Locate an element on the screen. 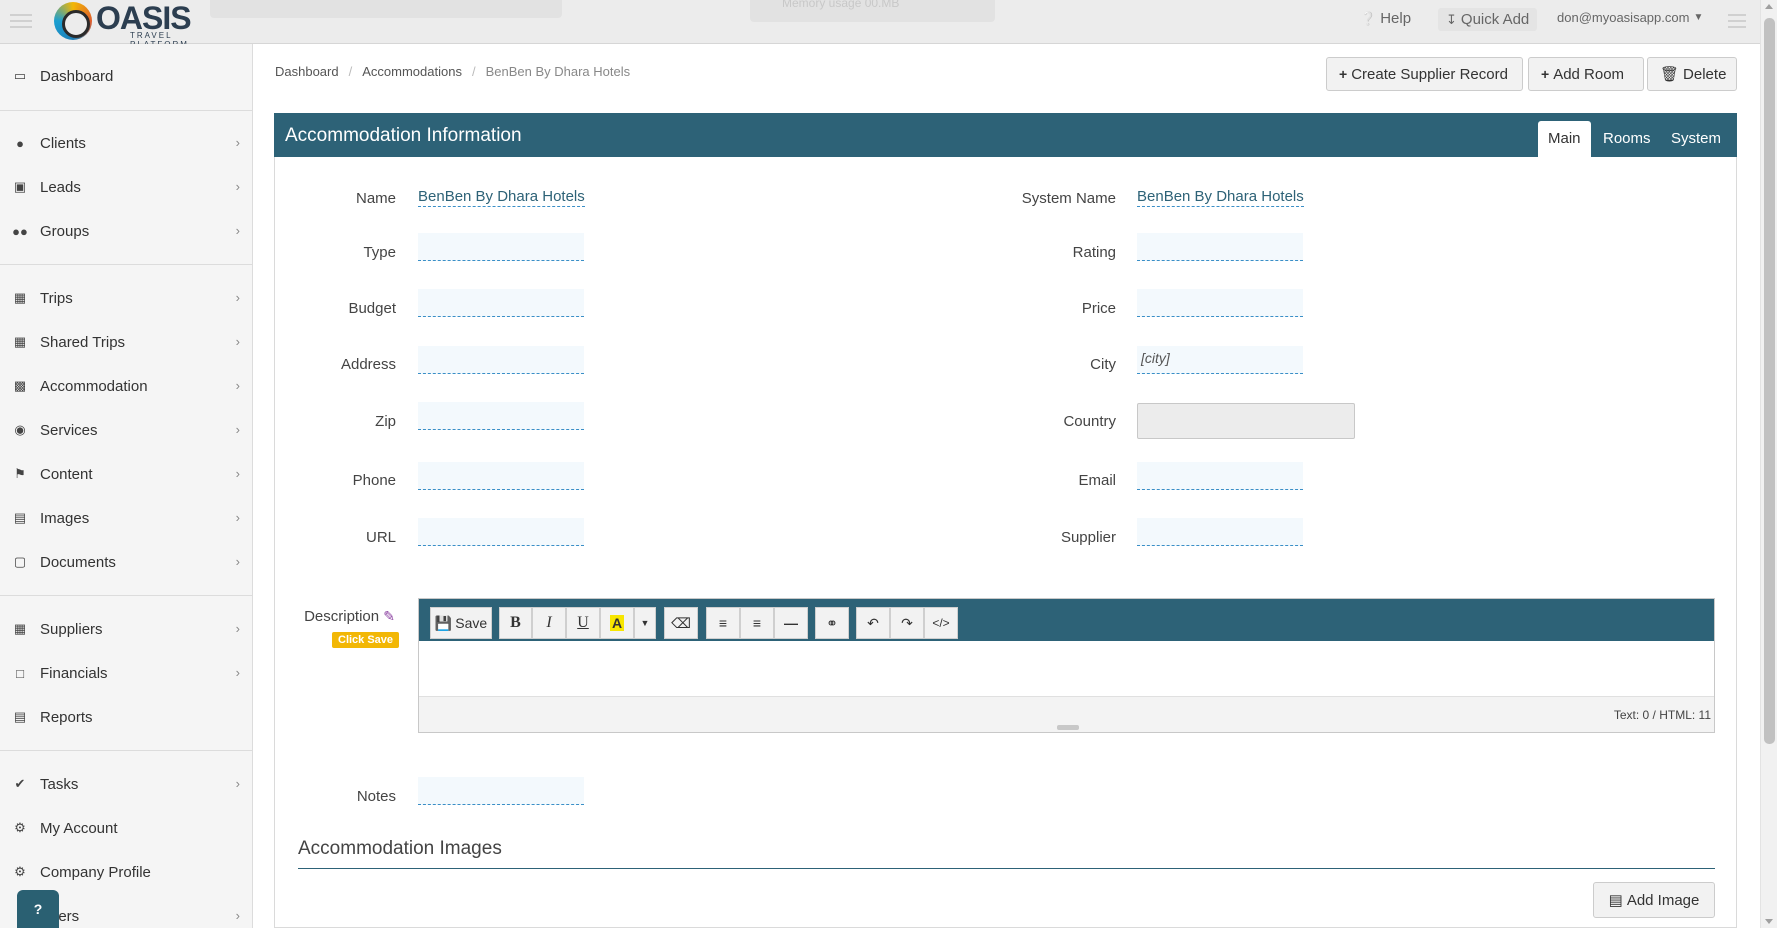 The image size is (1777, 928). highlight-color-icon: A is located at coordinates (617, 623).